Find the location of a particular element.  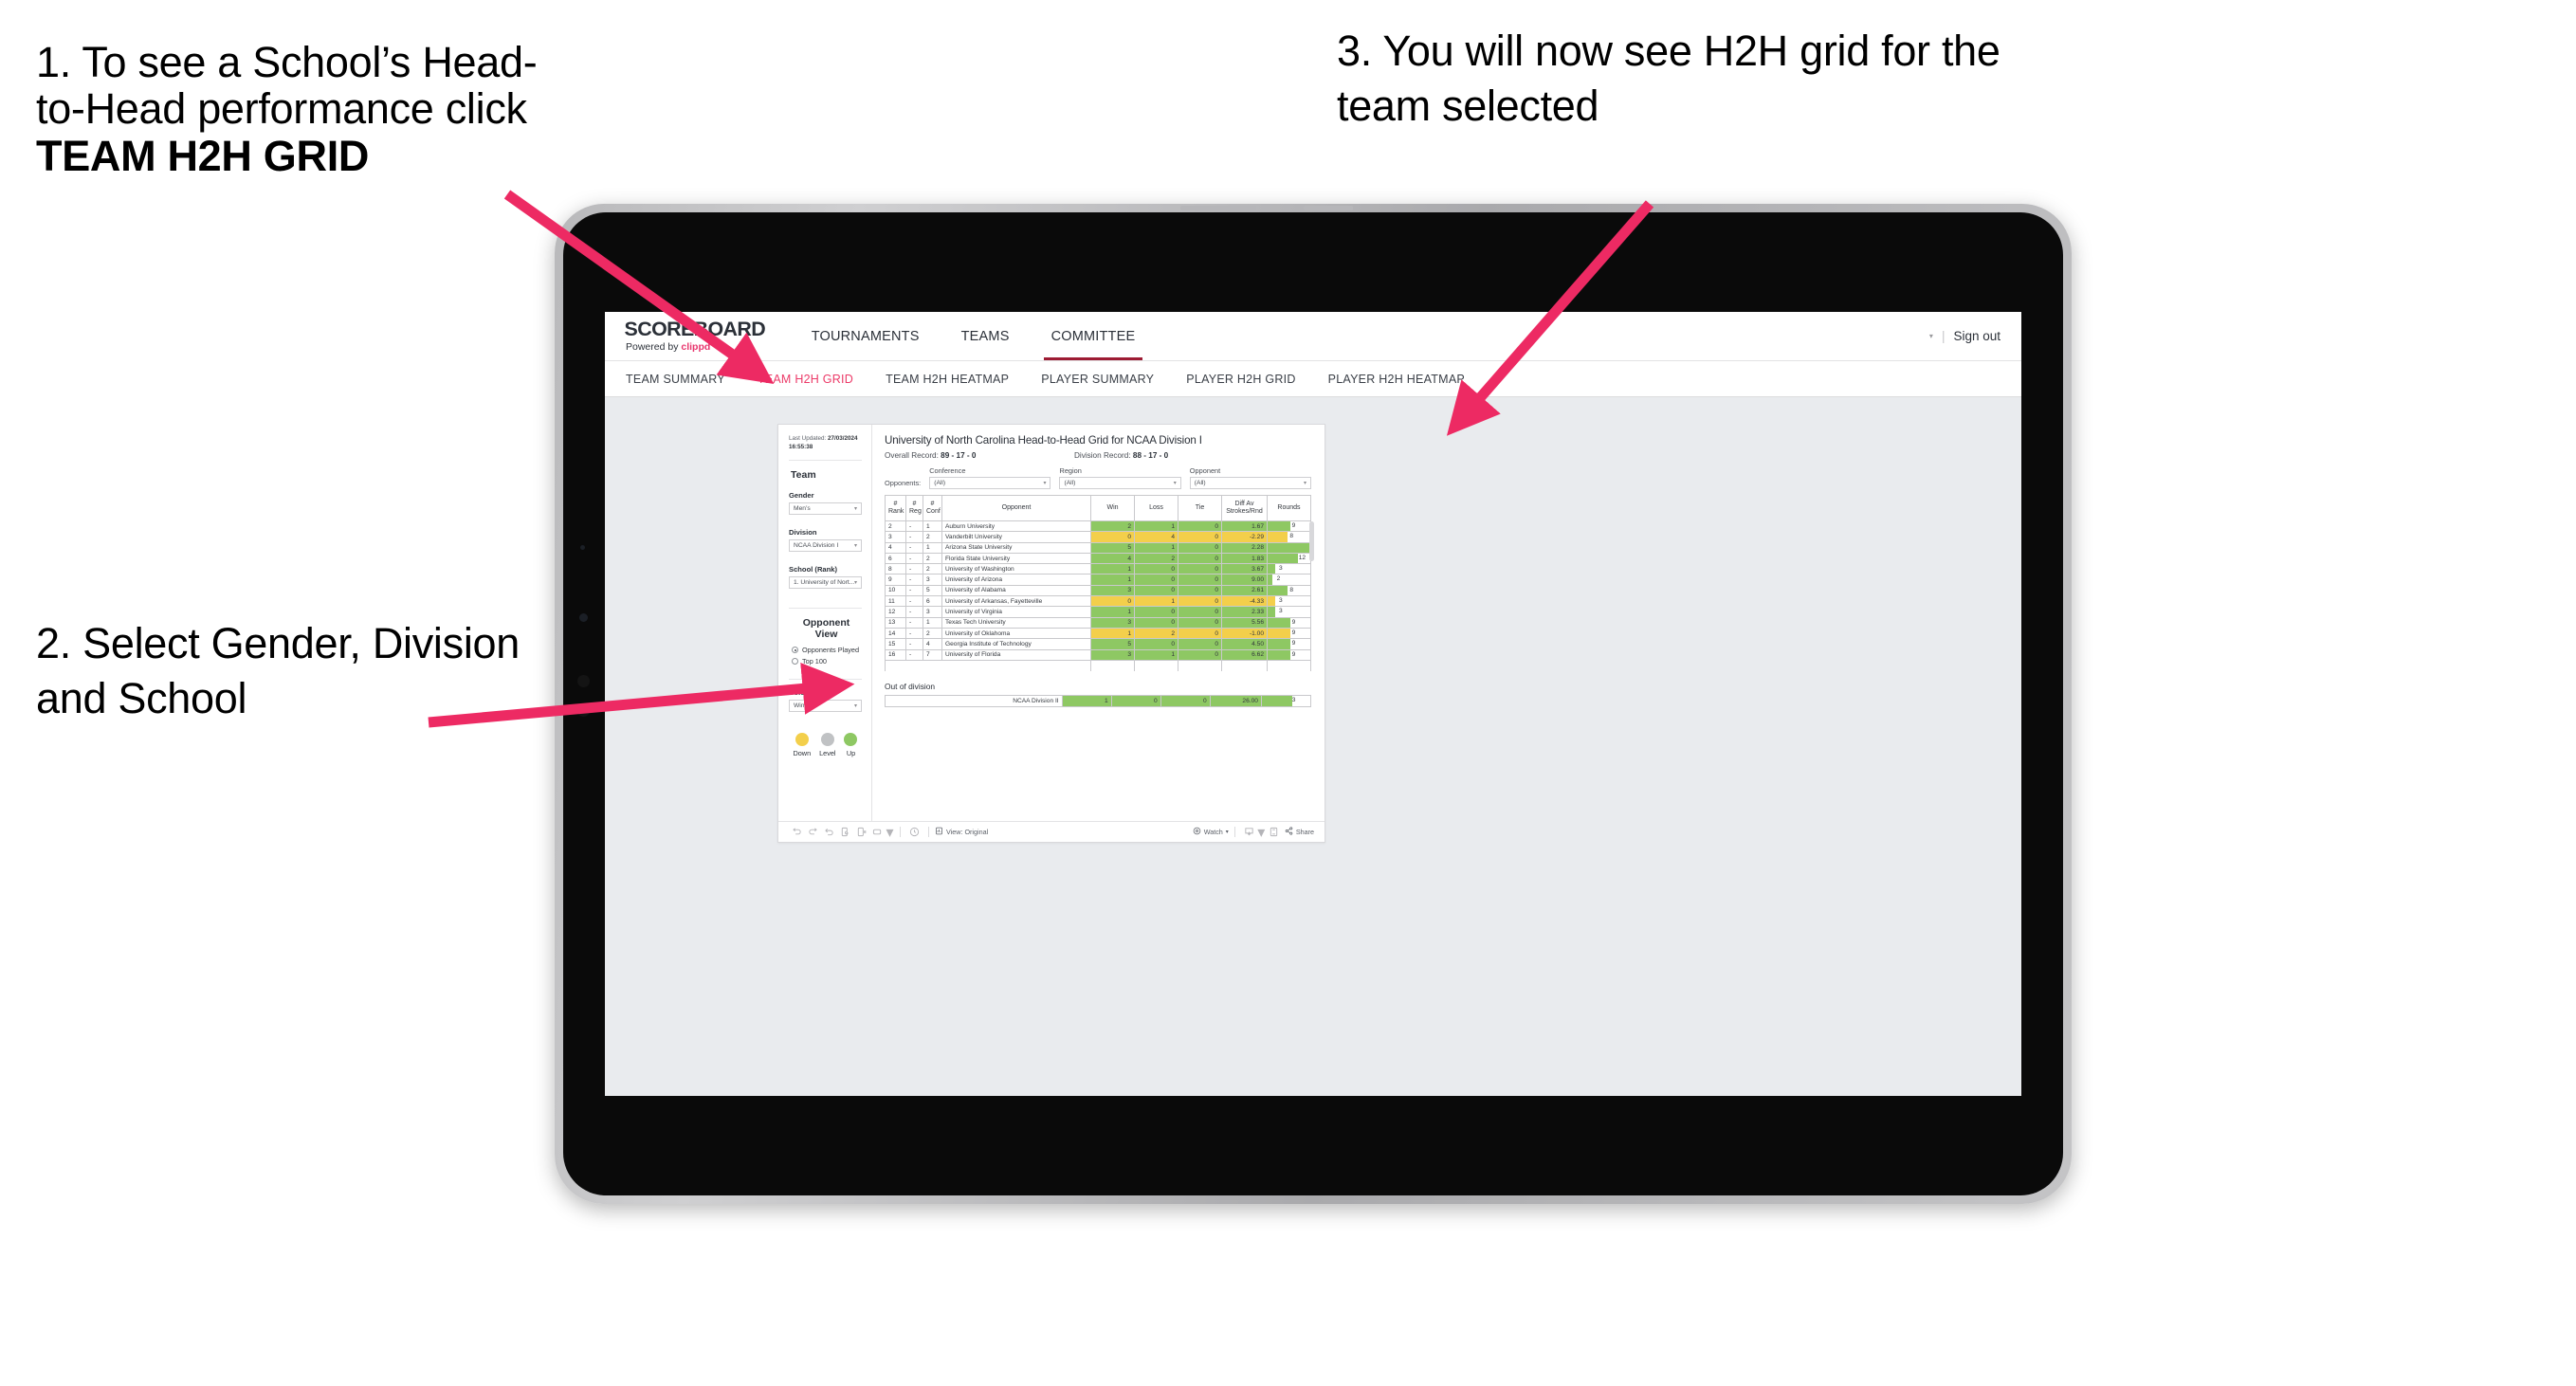

tab-team-h2h-heatmap: TEAM H2H HEATMAP is located at coordinates (947, 380).